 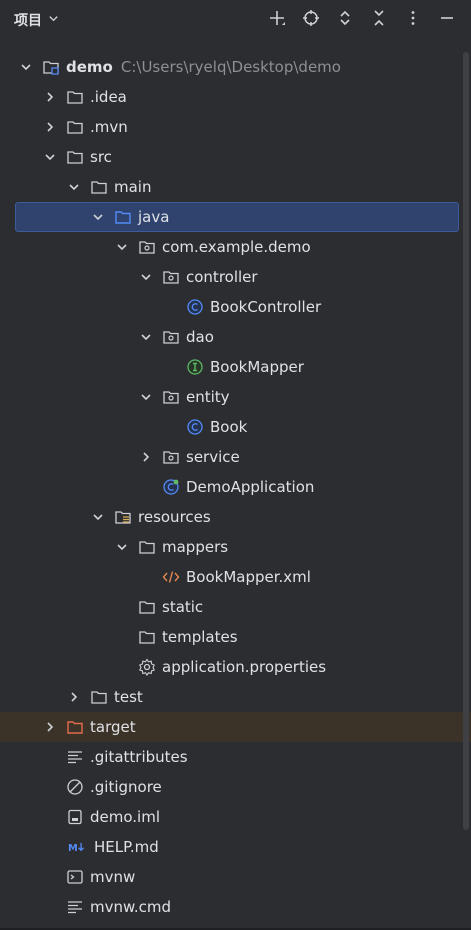 What do you see at coordinates (230, 487) in the screenshot?
I see `tree-item: DemoApplication` at bounding box center [230, 487].